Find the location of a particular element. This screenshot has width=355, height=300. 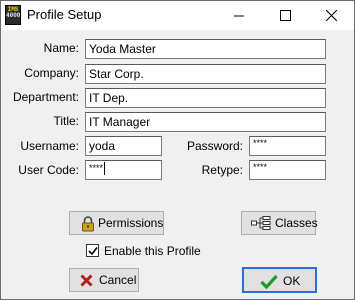

window-title: Profile Setup is located at coordinates (64, 14).